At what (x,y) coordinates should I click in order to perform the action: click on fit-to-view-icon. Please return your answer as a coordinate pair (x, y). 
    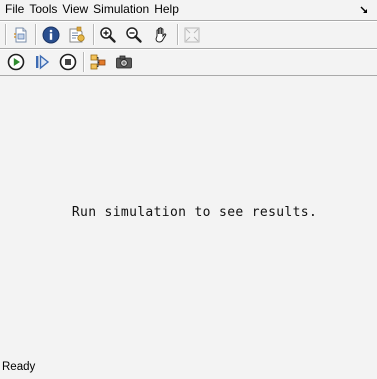
    Looking at the image, I should click on (192, 35).